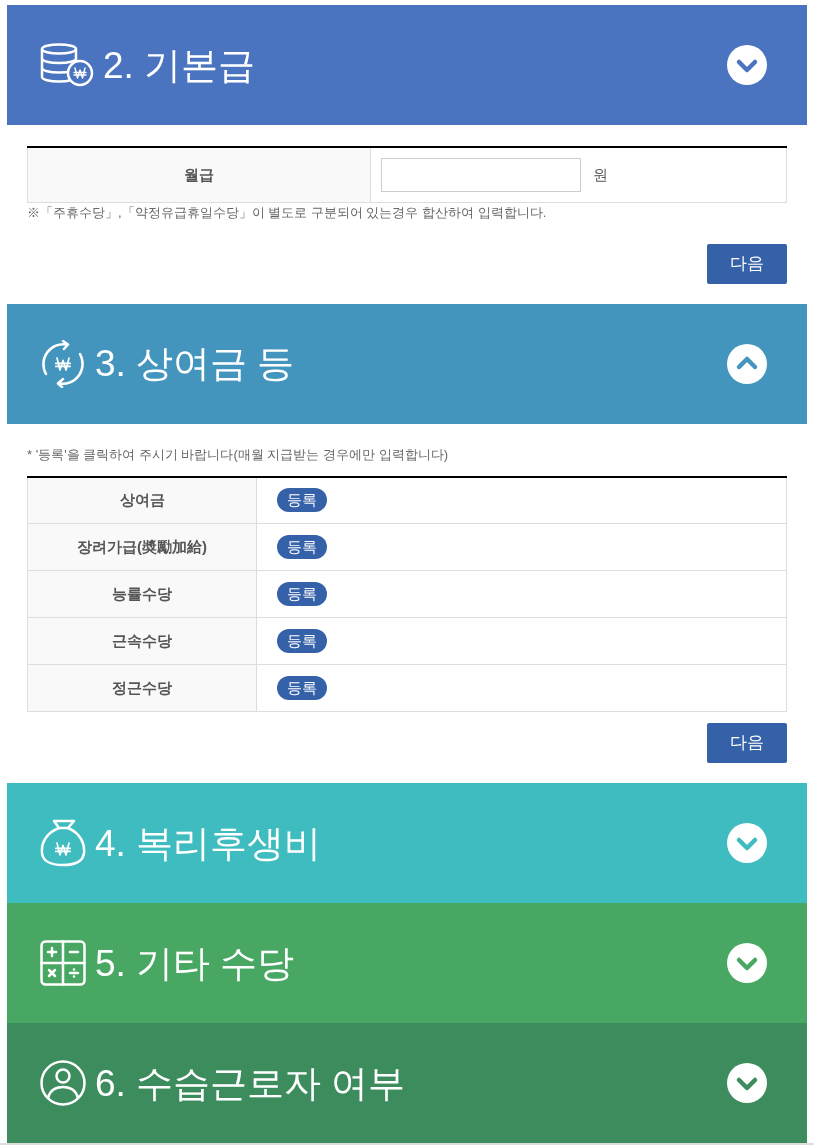  I want to click on coins-icon, so click(67, 65).